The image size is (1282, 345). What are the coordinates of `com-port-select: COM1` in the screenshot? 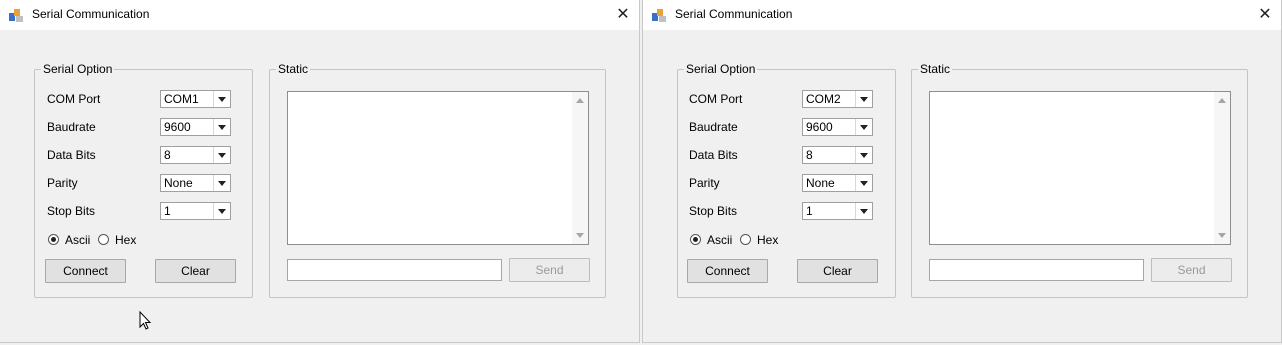 It's located at (195, 99).